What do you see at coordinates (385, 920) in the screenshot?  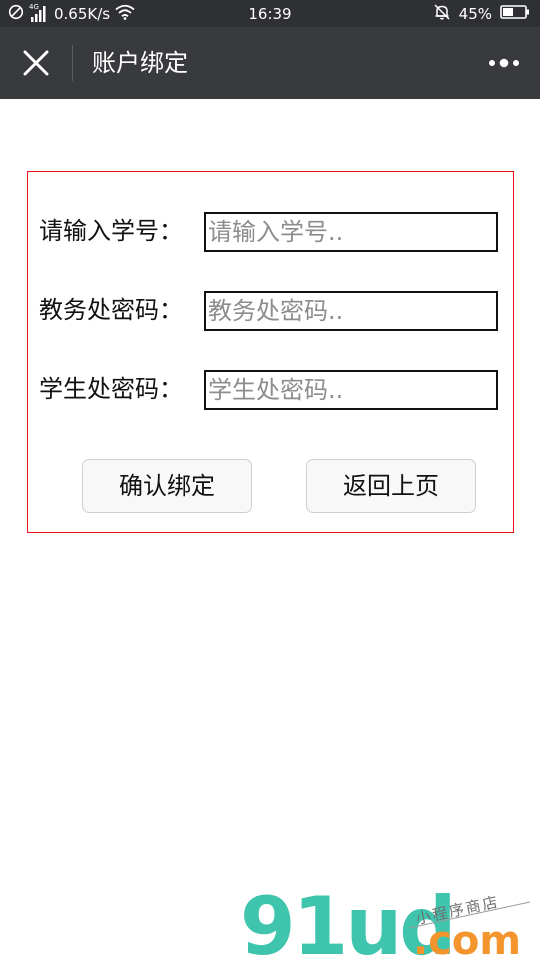 I see `watermark-logo: 91ud .com 小程序商店` at bounding box center [385, 920].